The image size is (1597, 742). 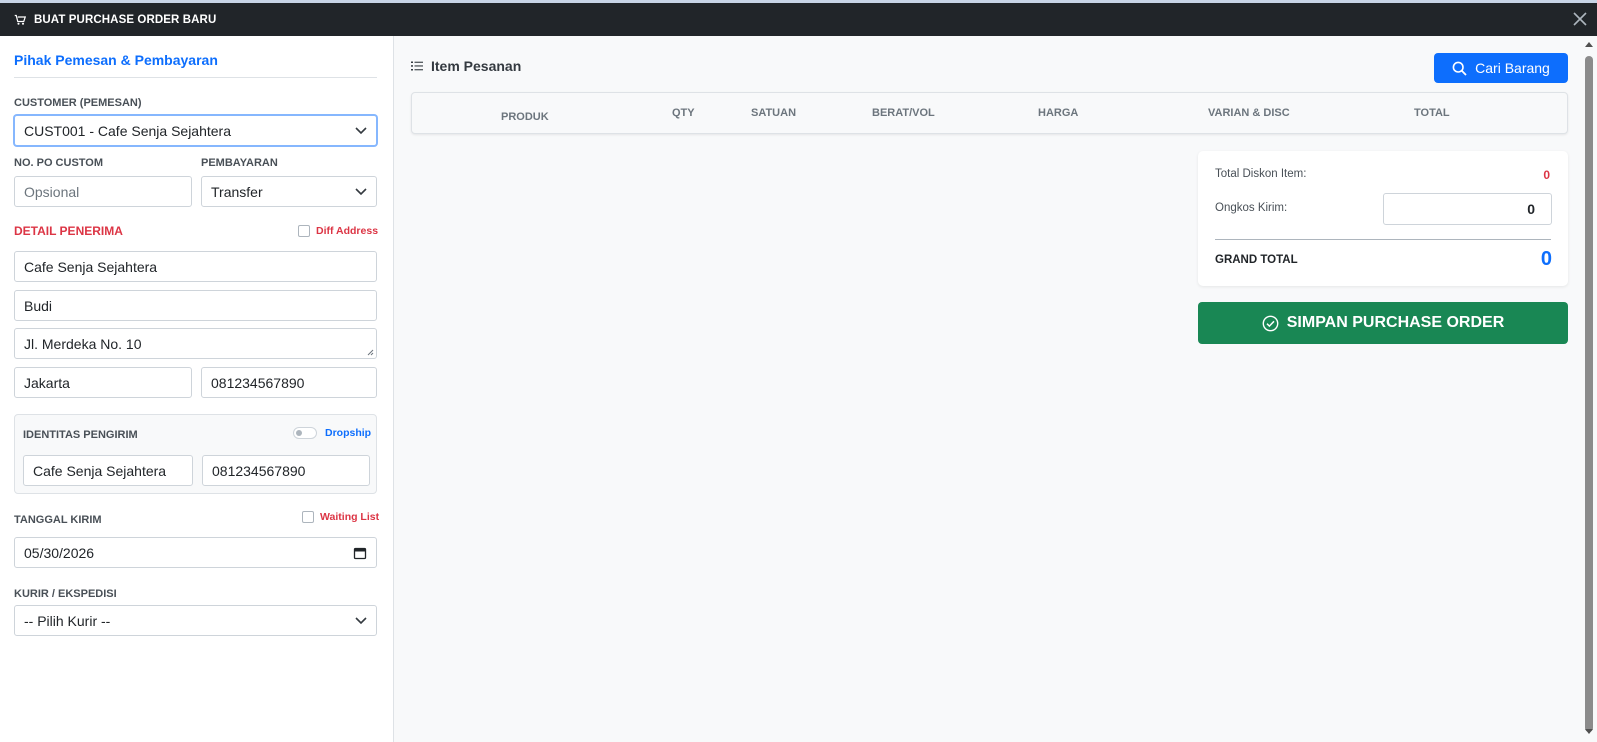 I want to click on col-unit: SATUAN, so click(x=774, y=113).